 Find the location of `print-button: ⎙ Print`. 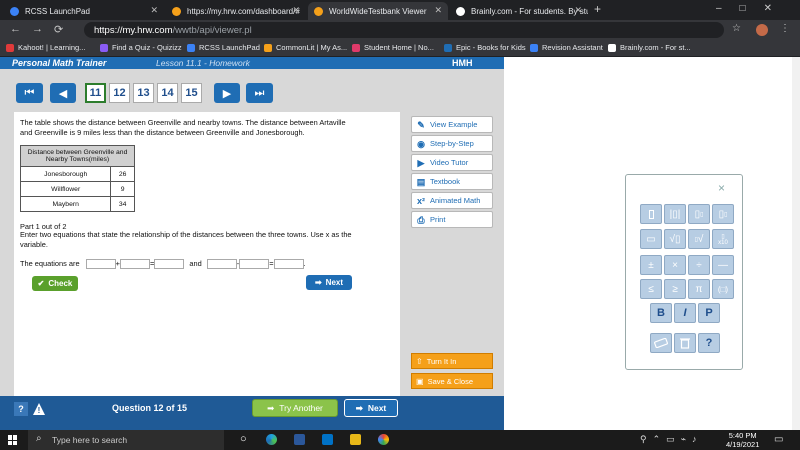

print-button: ⎙ Print is located at coordinates (452, 219).